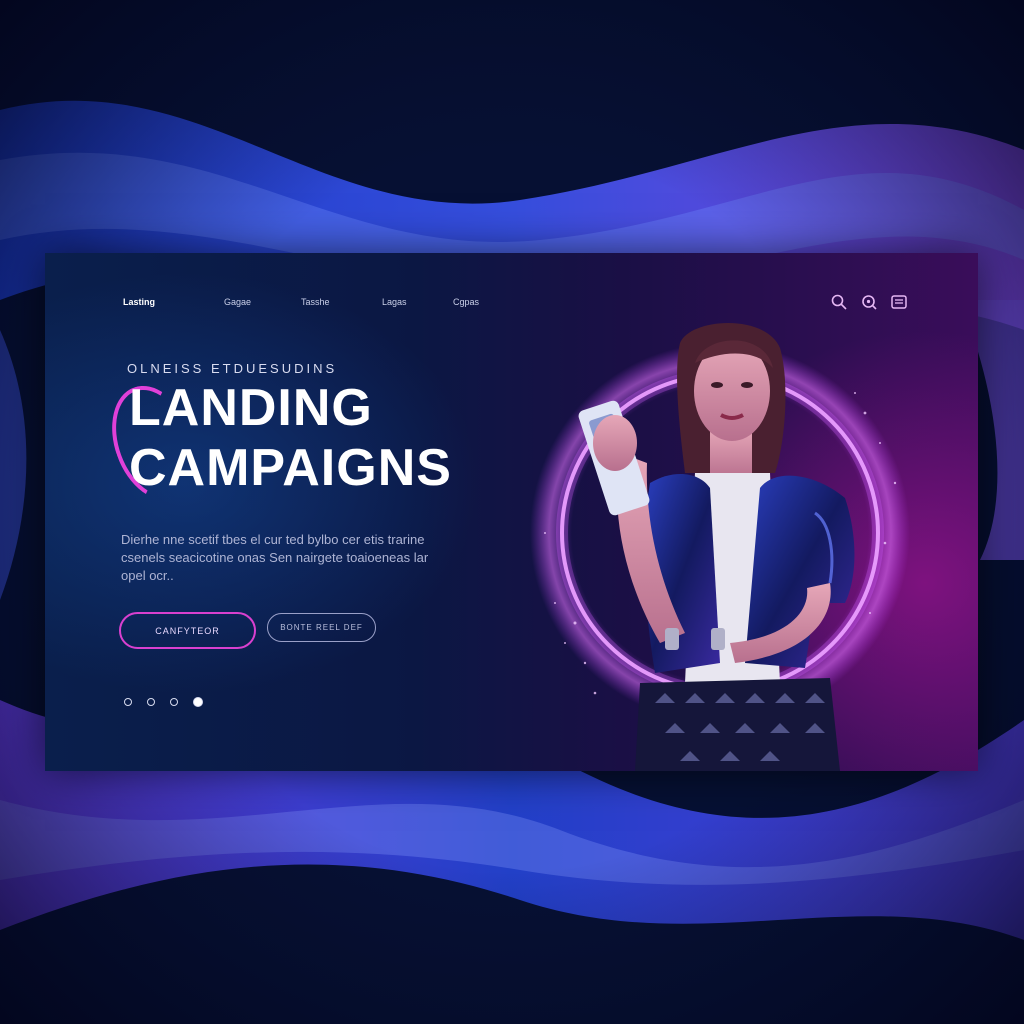 This screenshot has height=1024, width=1024. I want to click on nav-item-lasting: Lasting, so click(139, 302).